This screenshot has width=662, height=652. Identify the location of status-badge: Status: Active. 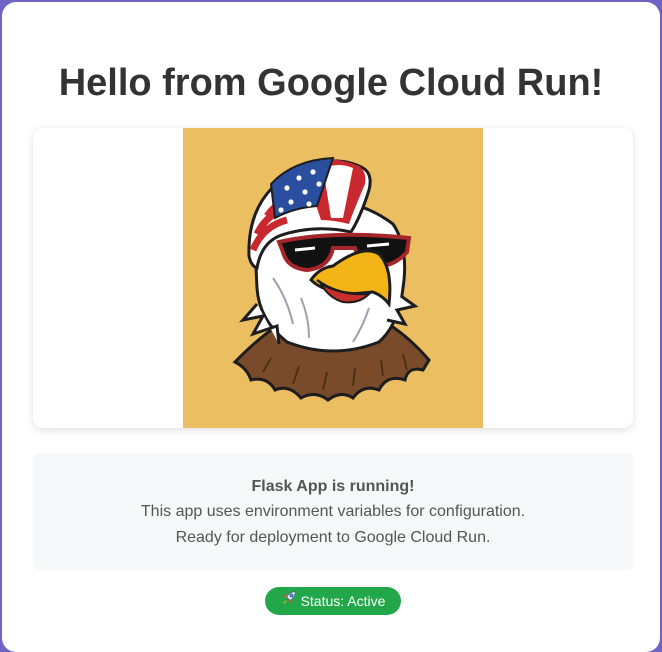
(333, 601).